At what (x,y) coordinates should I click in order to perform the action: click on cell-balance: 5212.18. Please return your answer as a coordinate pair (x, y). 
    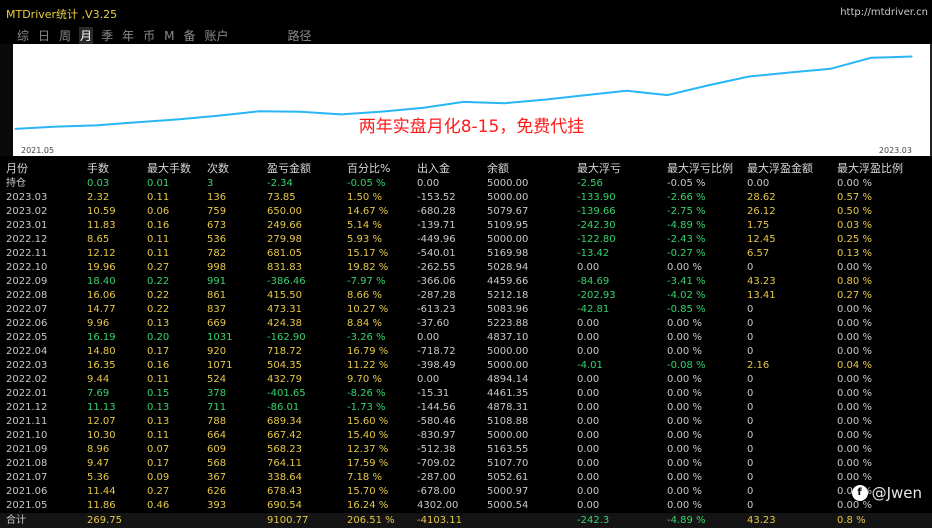
    Looking at the image, I should click on (508, 295).